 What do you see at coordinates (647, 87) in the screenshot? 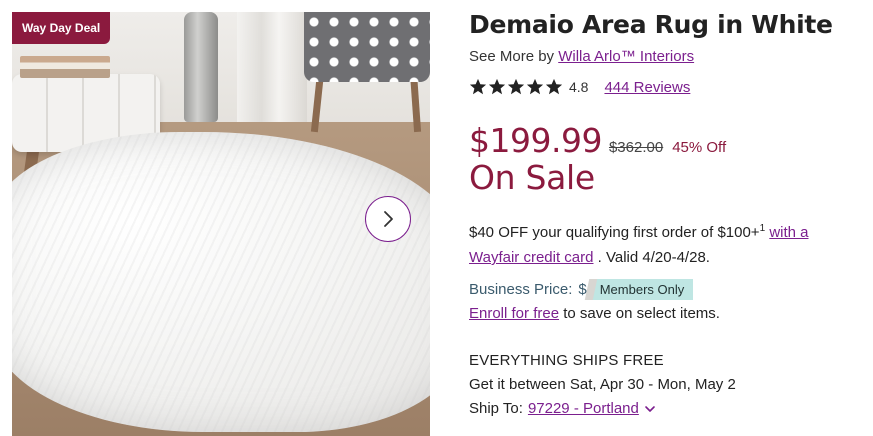
I see `reviews-link: 444 Reviews` at bounding box center [647, 87].